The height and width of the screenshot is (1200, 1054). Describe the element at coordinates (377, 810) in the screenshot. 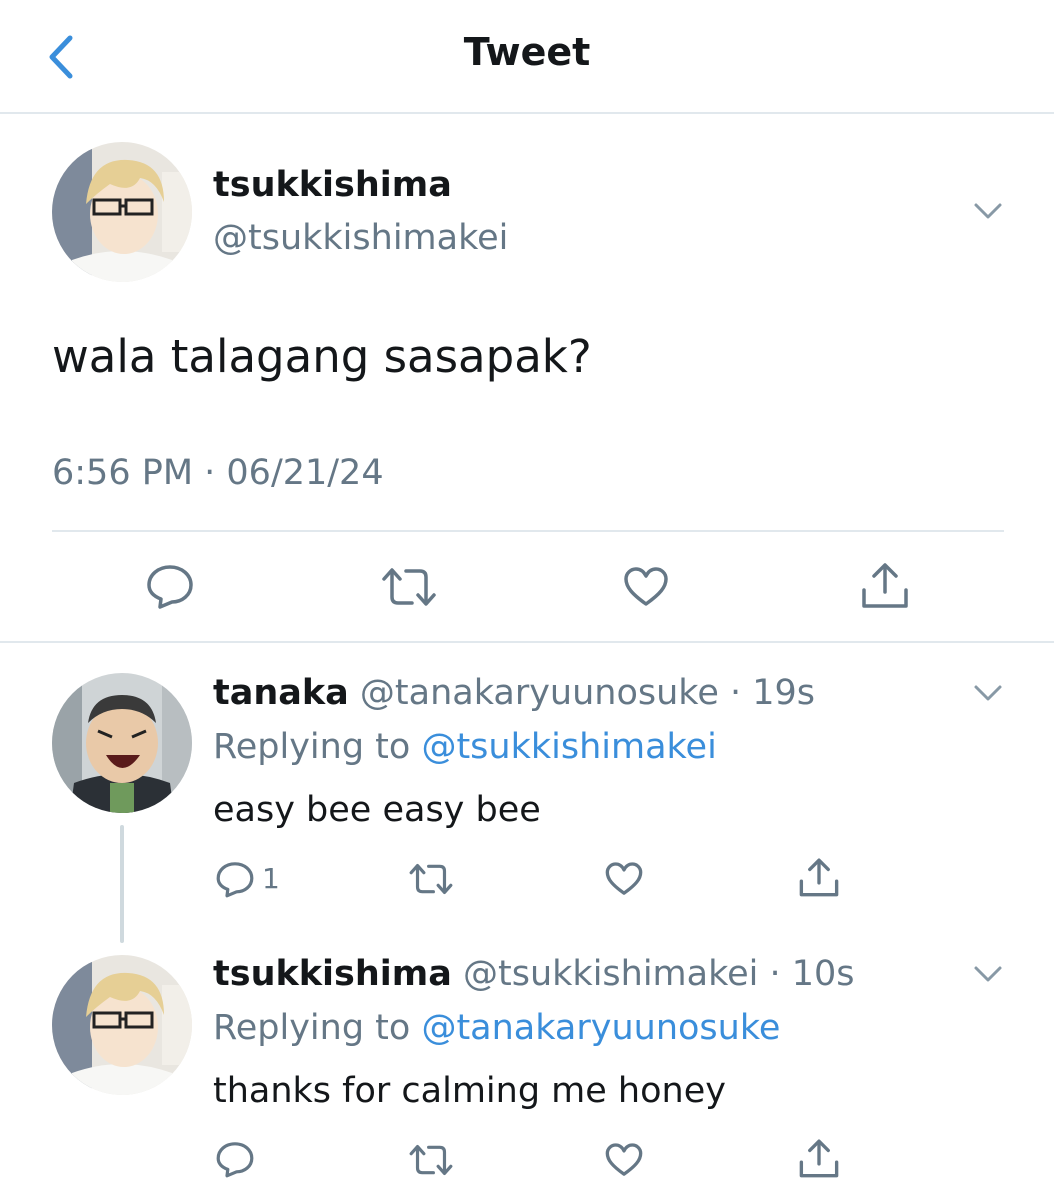

I see `reply-text: easy bee easy bee` at that location.